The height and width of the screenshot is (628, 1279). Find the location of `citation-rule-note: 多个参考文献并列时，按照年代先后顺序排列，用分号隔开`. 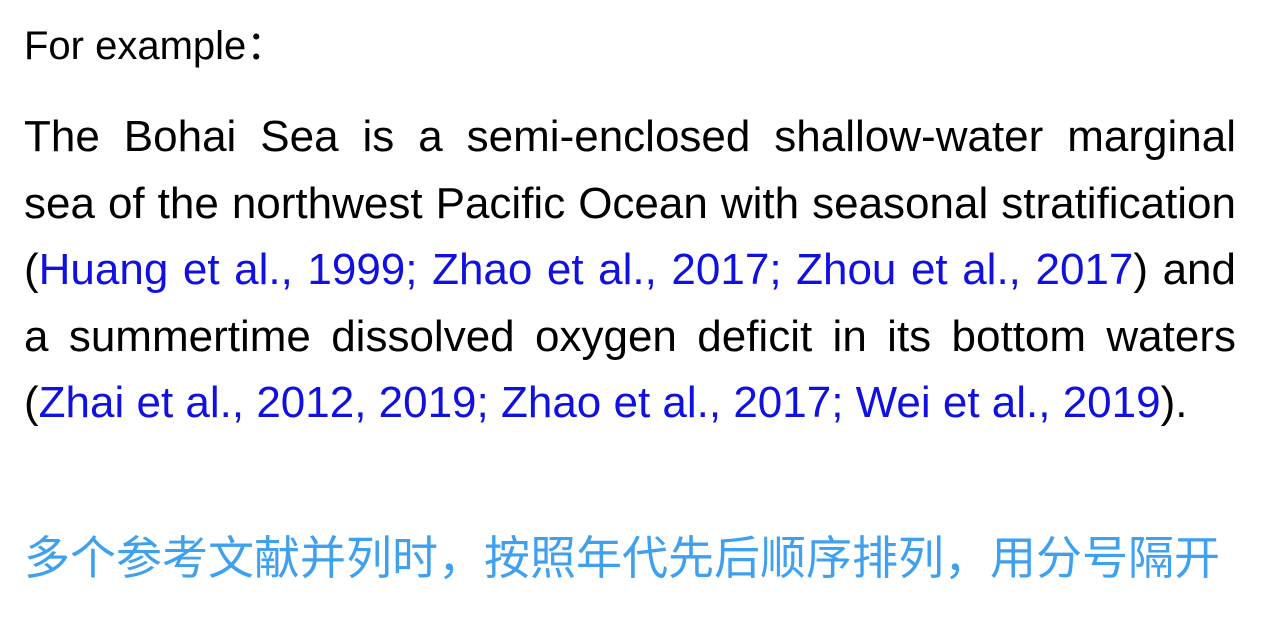

citation-rule-note: 多个参考文献并列时，按照年代先后顺序排列，用分号隔开 is located at coordinates (622, 558).